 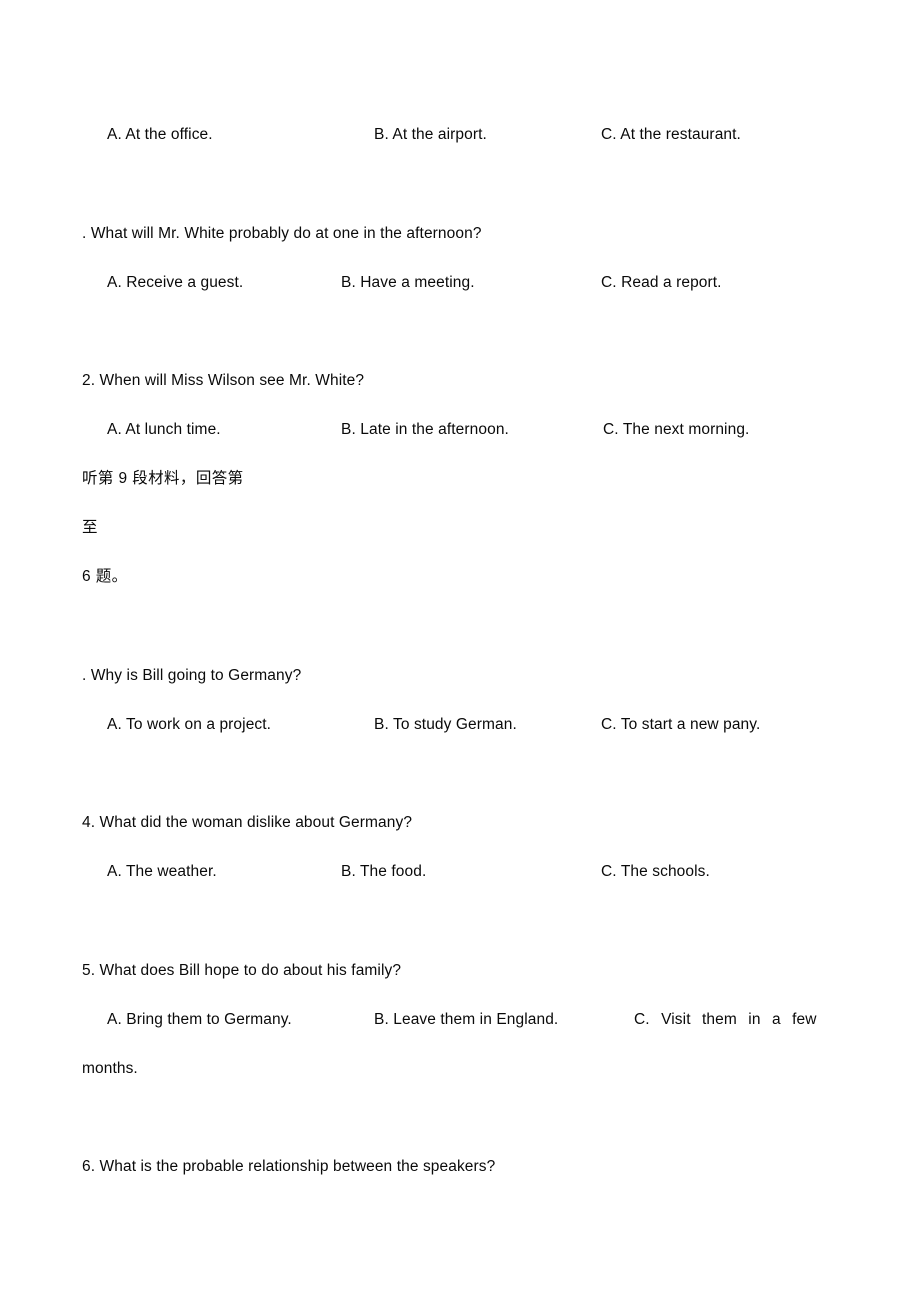 I want to click on option-a: A. Receive a guest., so click(x=175, y=282).